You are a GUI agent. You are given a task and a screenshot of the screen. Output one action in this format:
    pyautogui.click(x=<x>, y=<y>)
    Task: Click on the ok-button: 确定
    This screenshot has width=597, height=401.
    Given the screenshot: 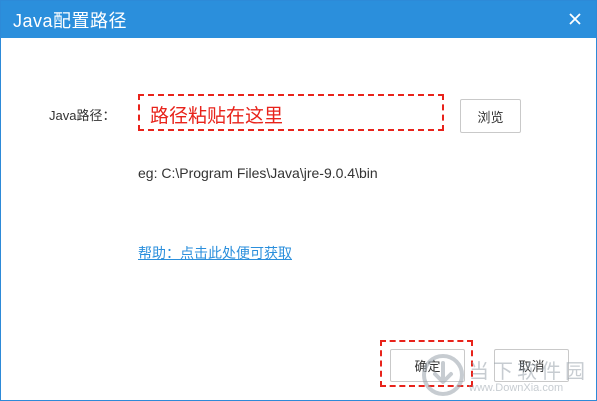 What is the action you would take?
    pyautogui.click(x=427, y=365)
    